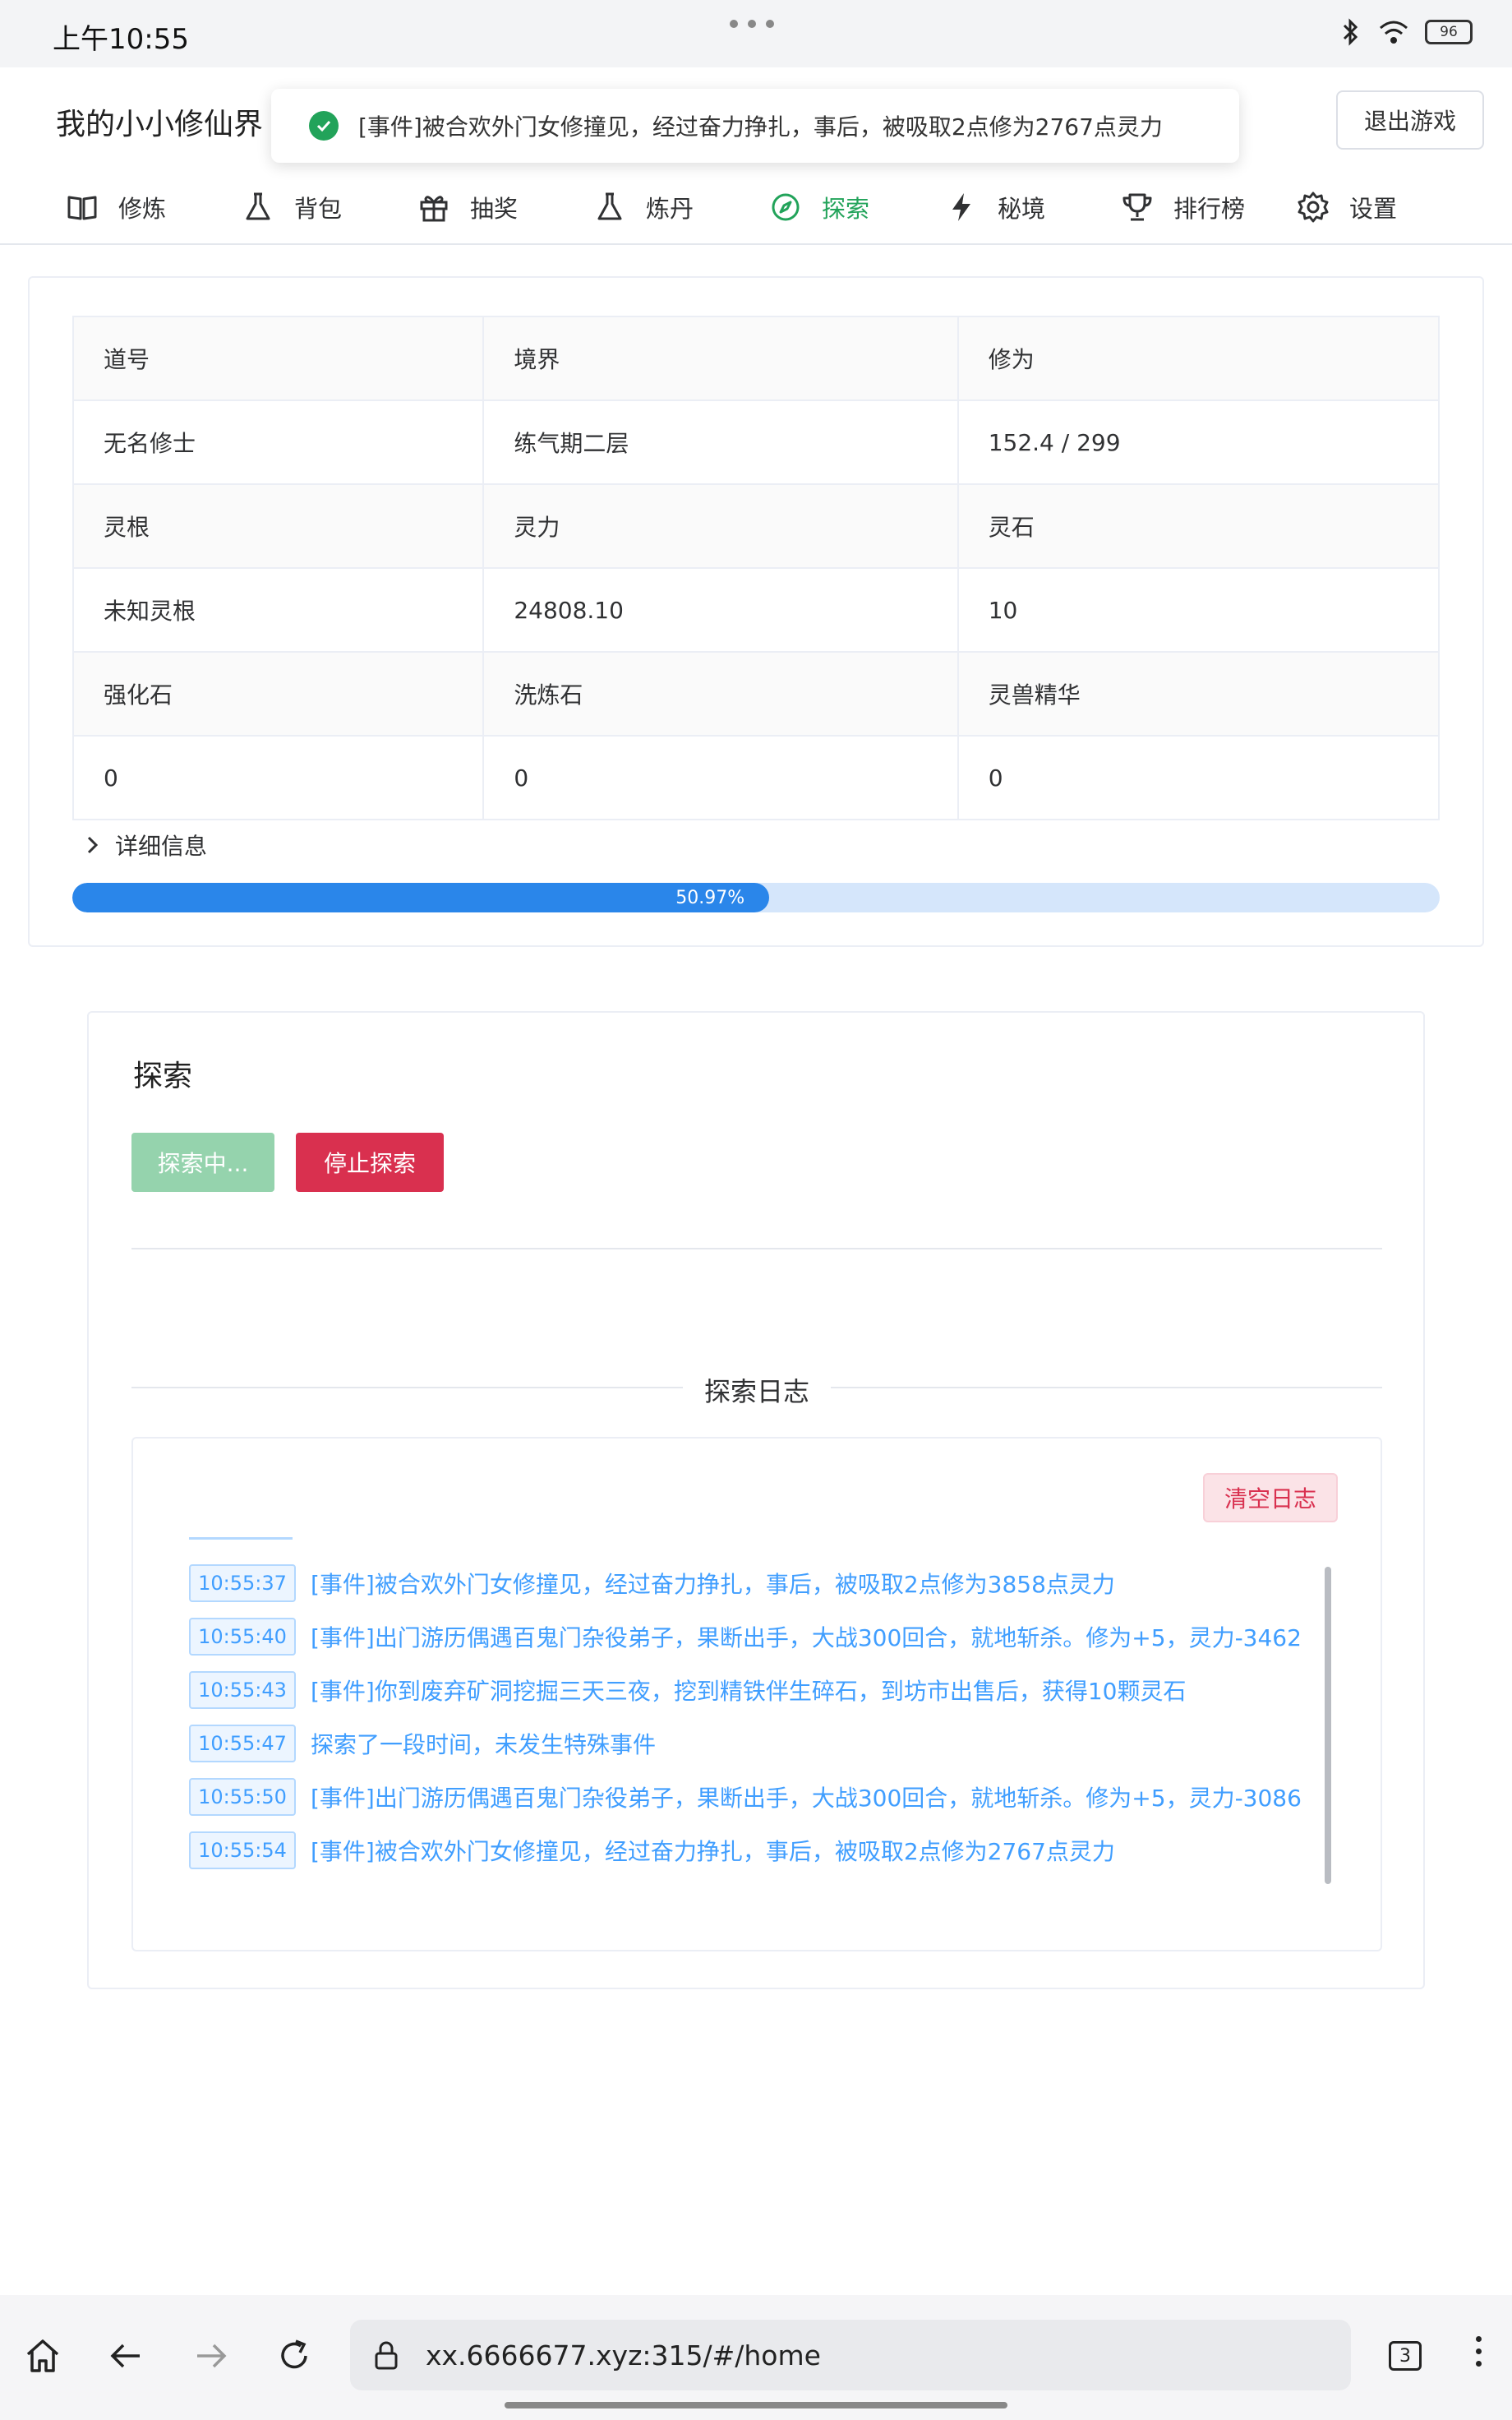 The width and height of the screenshot is (1512, 2420). Describe the element at coordinates (755, 126) in the screenshot. I see `toast-notification: [事件]被合欢外门女修撞见，经过奋力挣扎，事后，被吸取2点修为2767点灵力` at that location.